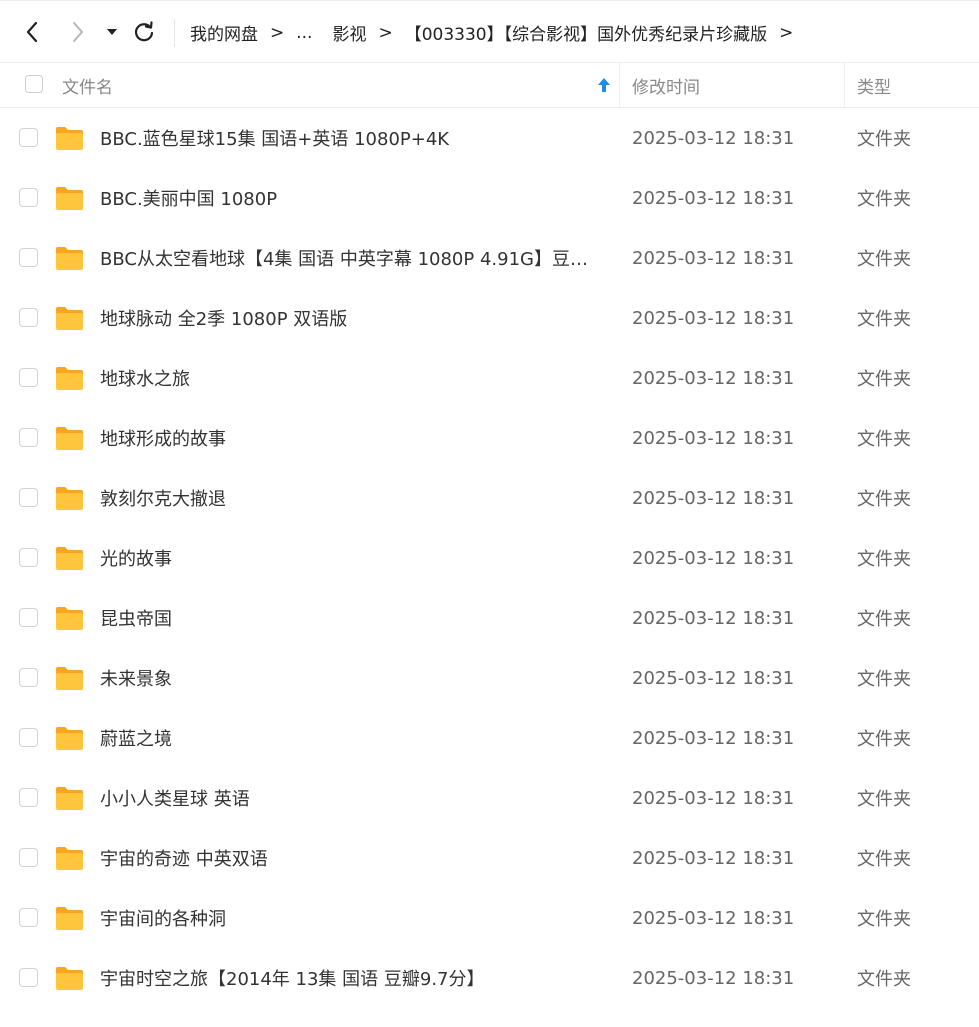 This screenshot has height=1027, width=979. I want to click on table-row: 敦刻尔克大撤退 2025-03-12 18:31 文件夹, so click(489, 498).